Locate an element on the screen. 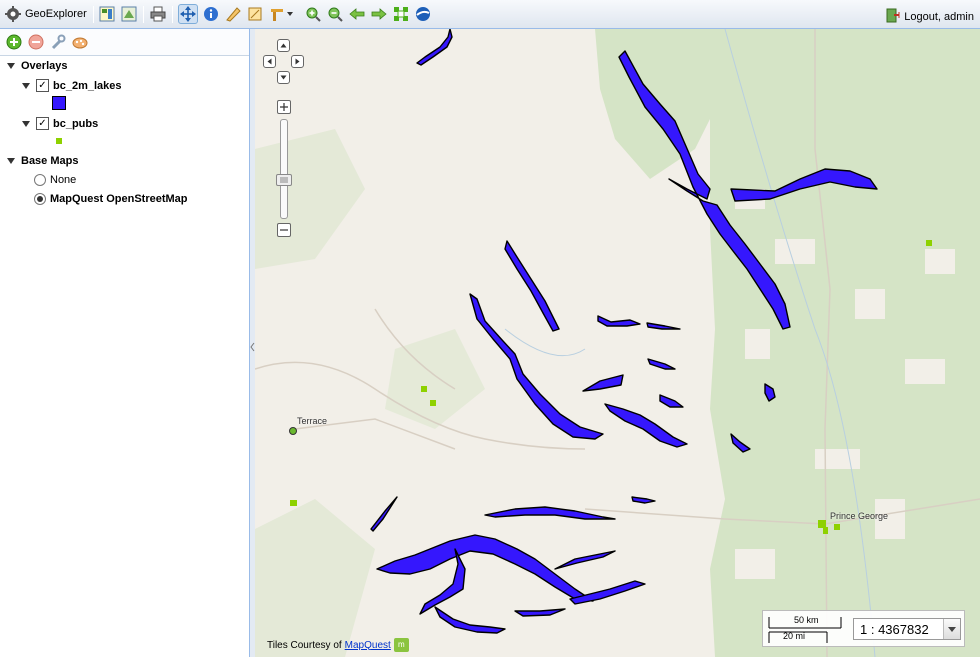  tree-node-overlays: Overlays is located at coordinates (37, 66).